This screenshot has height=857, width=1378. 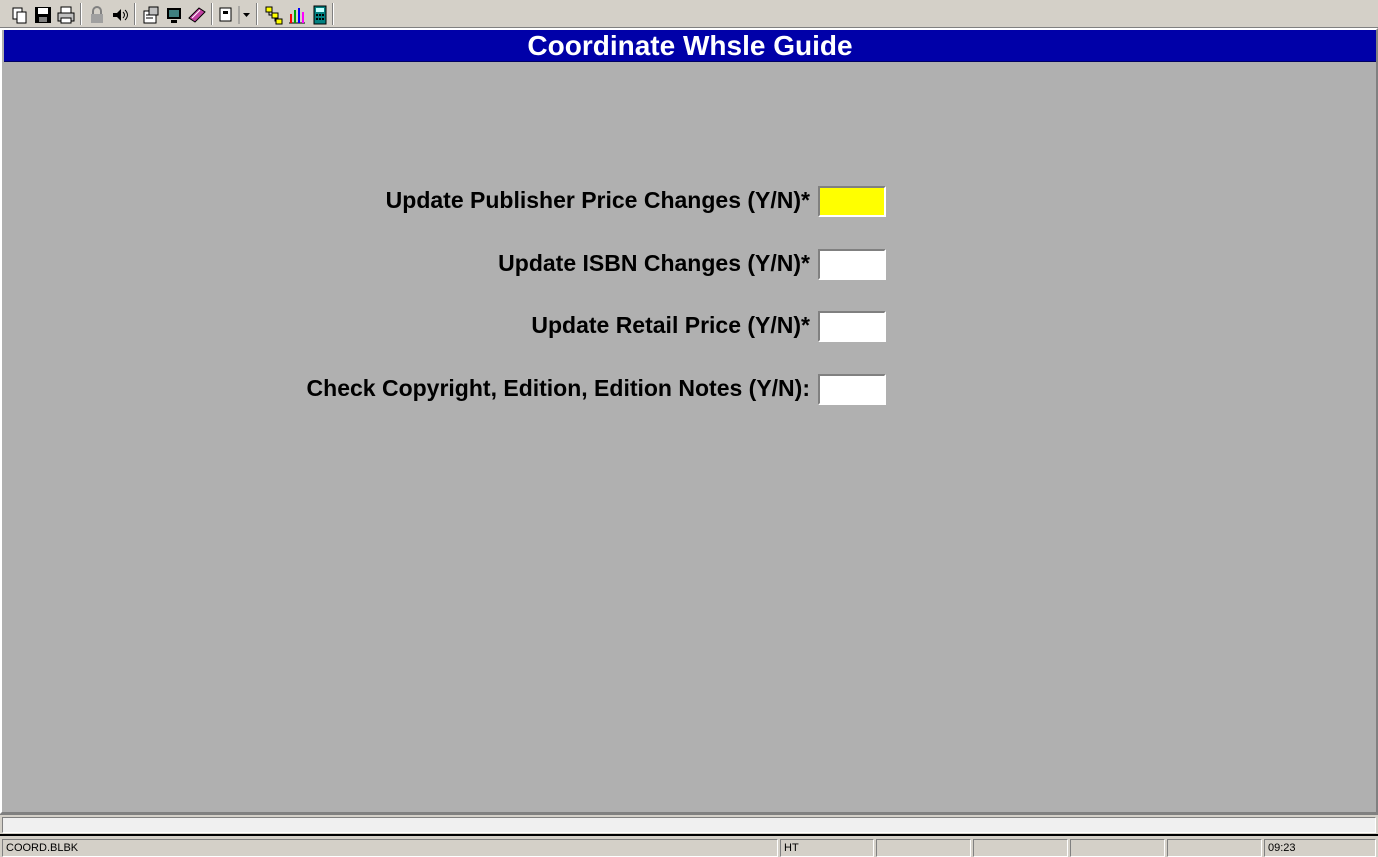 What do you see at coordinates (296, 14) in the screenshot?
I see `bar-chart-icon` at bounding box center [296, 14].